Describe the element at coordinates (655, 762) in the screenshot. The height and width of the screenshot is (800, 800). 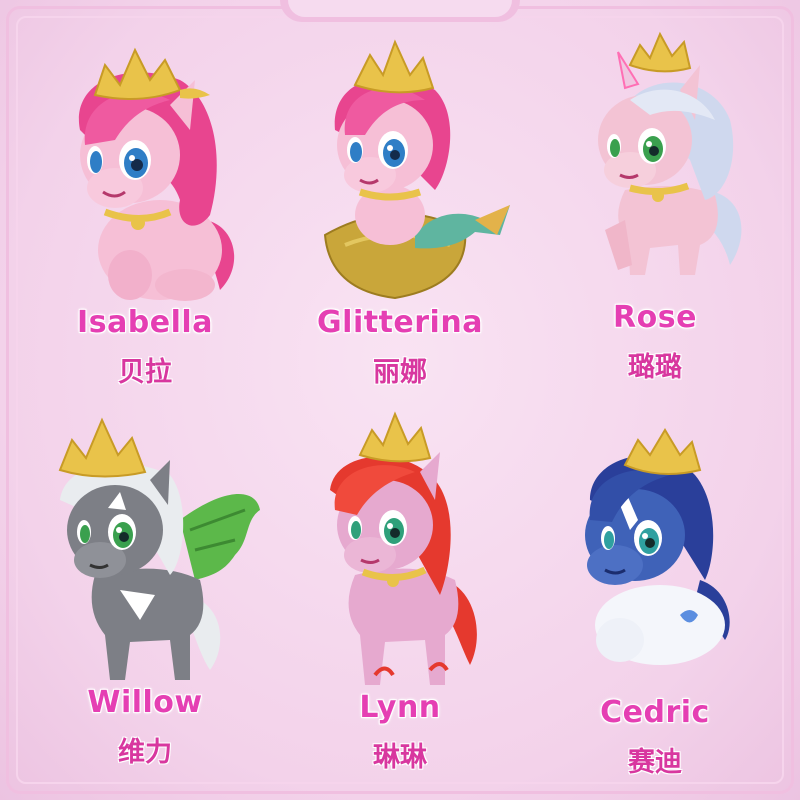
I see `character-name-chinese: 赛迪` at that location.